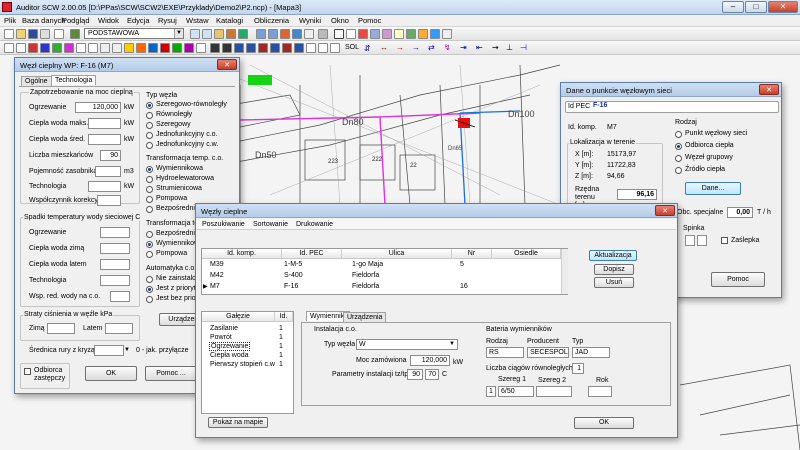 This screenshot has width=800, height=450. What do you see at coordinates (238, 422) in the screenshot?
I see `pokaz-na-mapie-button: Pokaż na mapie` at bounding box center [238, 422].